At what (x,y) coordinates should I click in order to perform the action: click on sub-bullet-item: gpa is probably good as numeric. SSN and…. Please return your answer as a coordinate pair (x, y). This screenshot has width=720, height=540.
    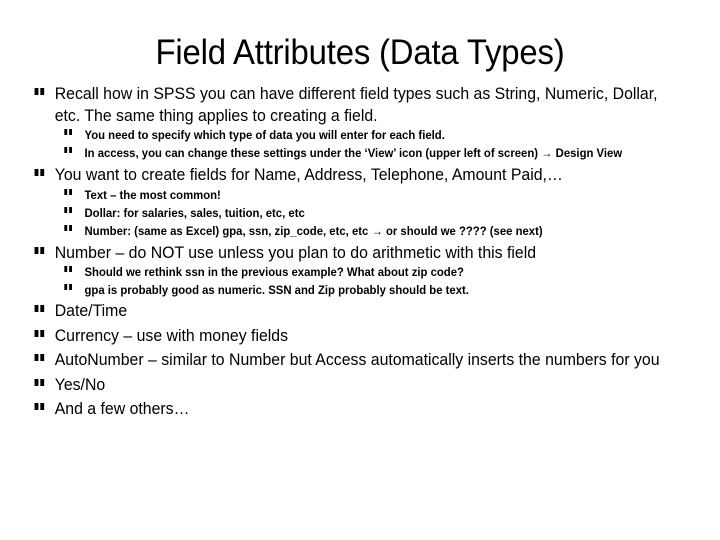
    Looking at the image, I should click on (359, 290).